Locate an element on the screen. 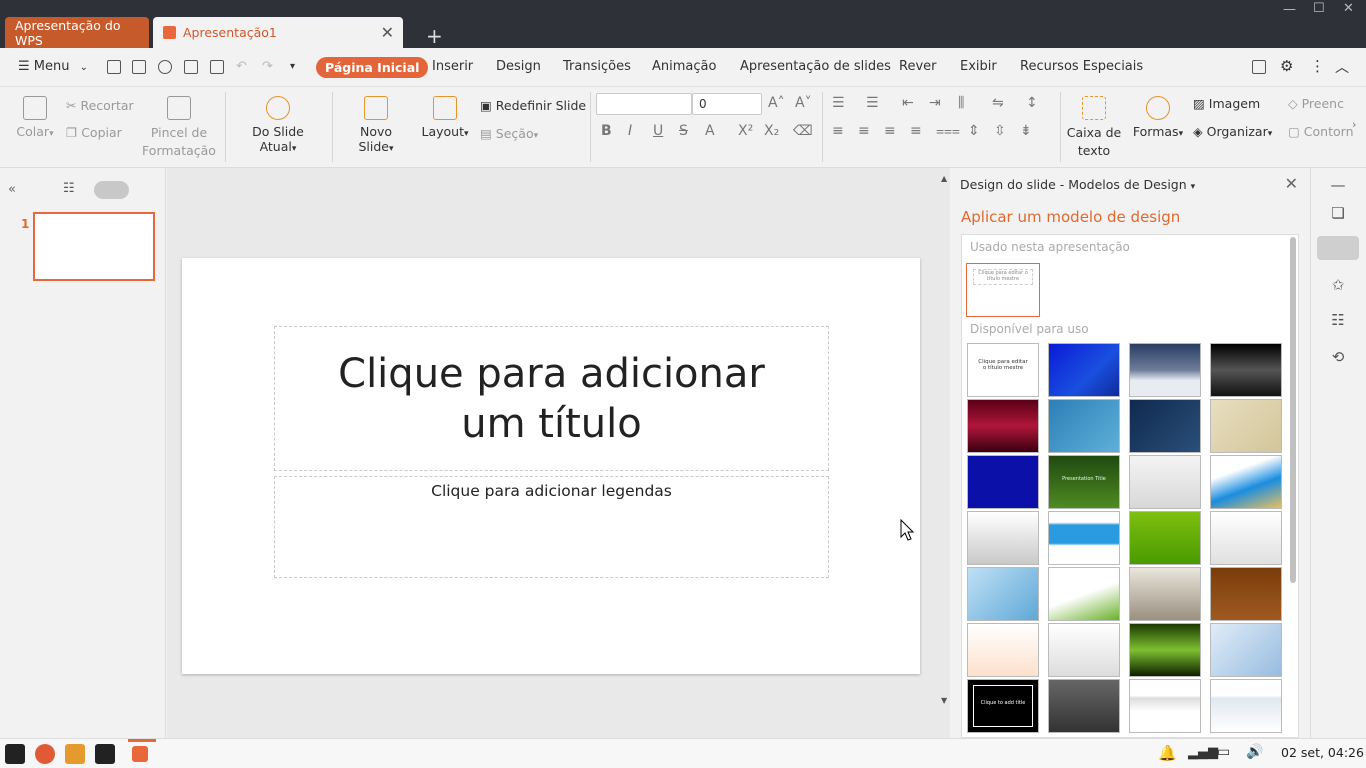 The image size is (1366, 768). close-tab-icon: ✕ is located at coordinates (387, 32).